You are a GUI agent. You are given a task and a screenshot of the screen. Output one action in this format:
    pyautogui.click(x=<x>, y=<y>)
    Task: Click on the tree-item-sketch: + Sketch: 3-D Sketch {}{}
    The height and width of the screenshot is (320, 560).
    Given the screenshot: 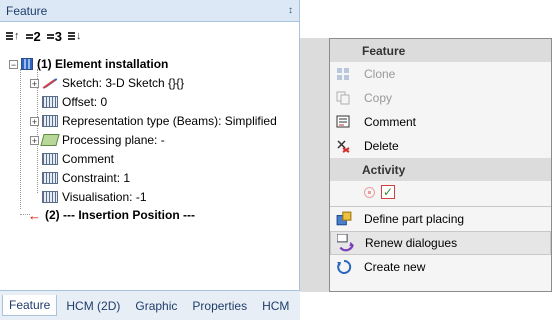 What is the action you would take?
    pyautogui.click(x=107, y=83)
    